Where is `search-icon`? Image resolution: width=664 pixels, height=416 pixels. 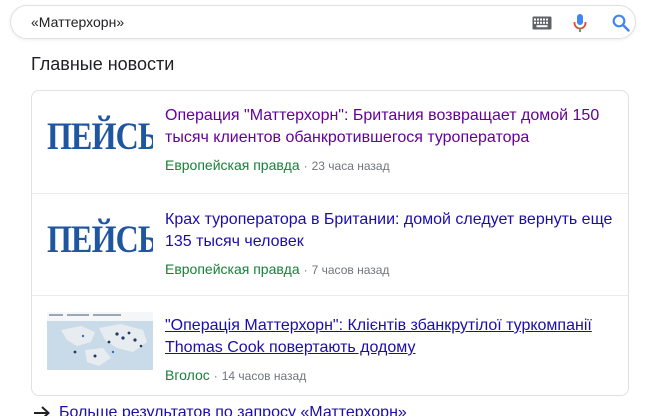 search-icon is located at coordinates (621, 23).